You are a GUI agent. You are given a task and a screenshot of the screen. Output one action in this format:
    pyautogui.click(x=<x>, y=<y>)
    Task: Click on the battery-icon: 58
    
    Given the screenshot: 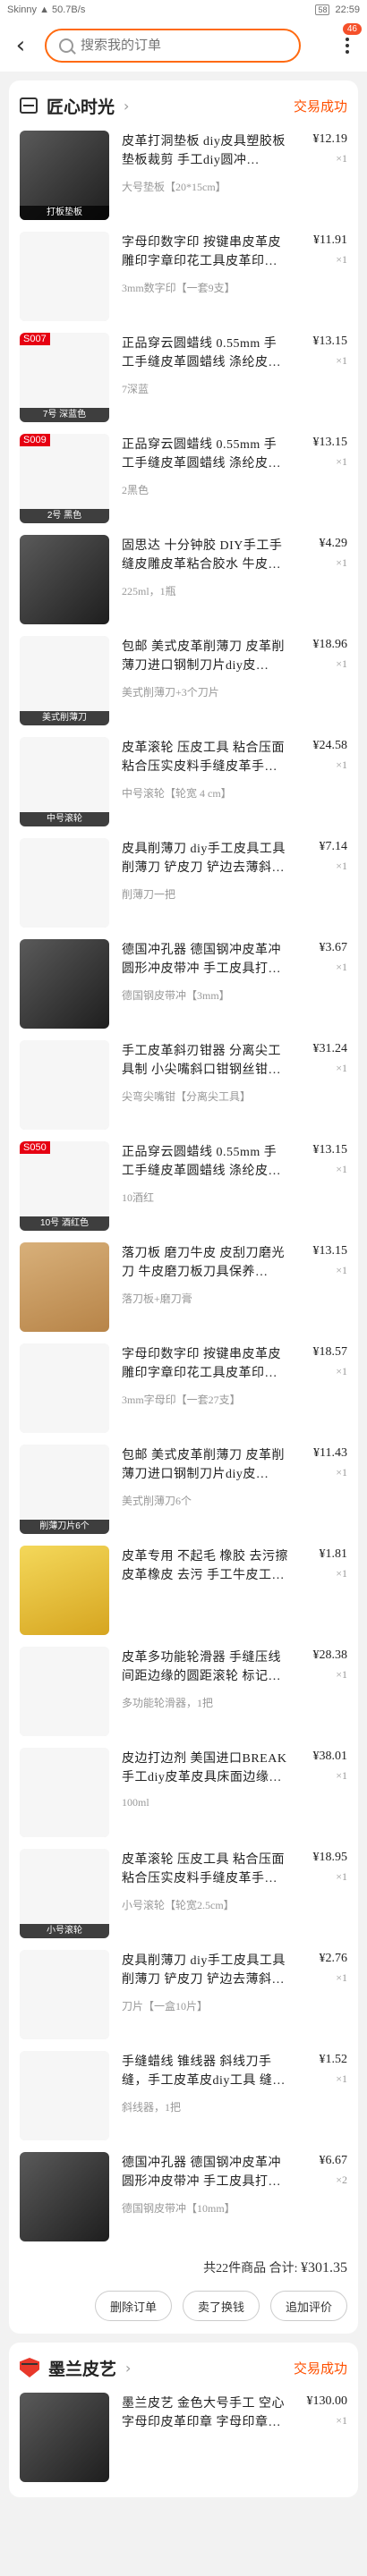 What is the action you would take?
    pyautogui.click(x=322, y=9)
    